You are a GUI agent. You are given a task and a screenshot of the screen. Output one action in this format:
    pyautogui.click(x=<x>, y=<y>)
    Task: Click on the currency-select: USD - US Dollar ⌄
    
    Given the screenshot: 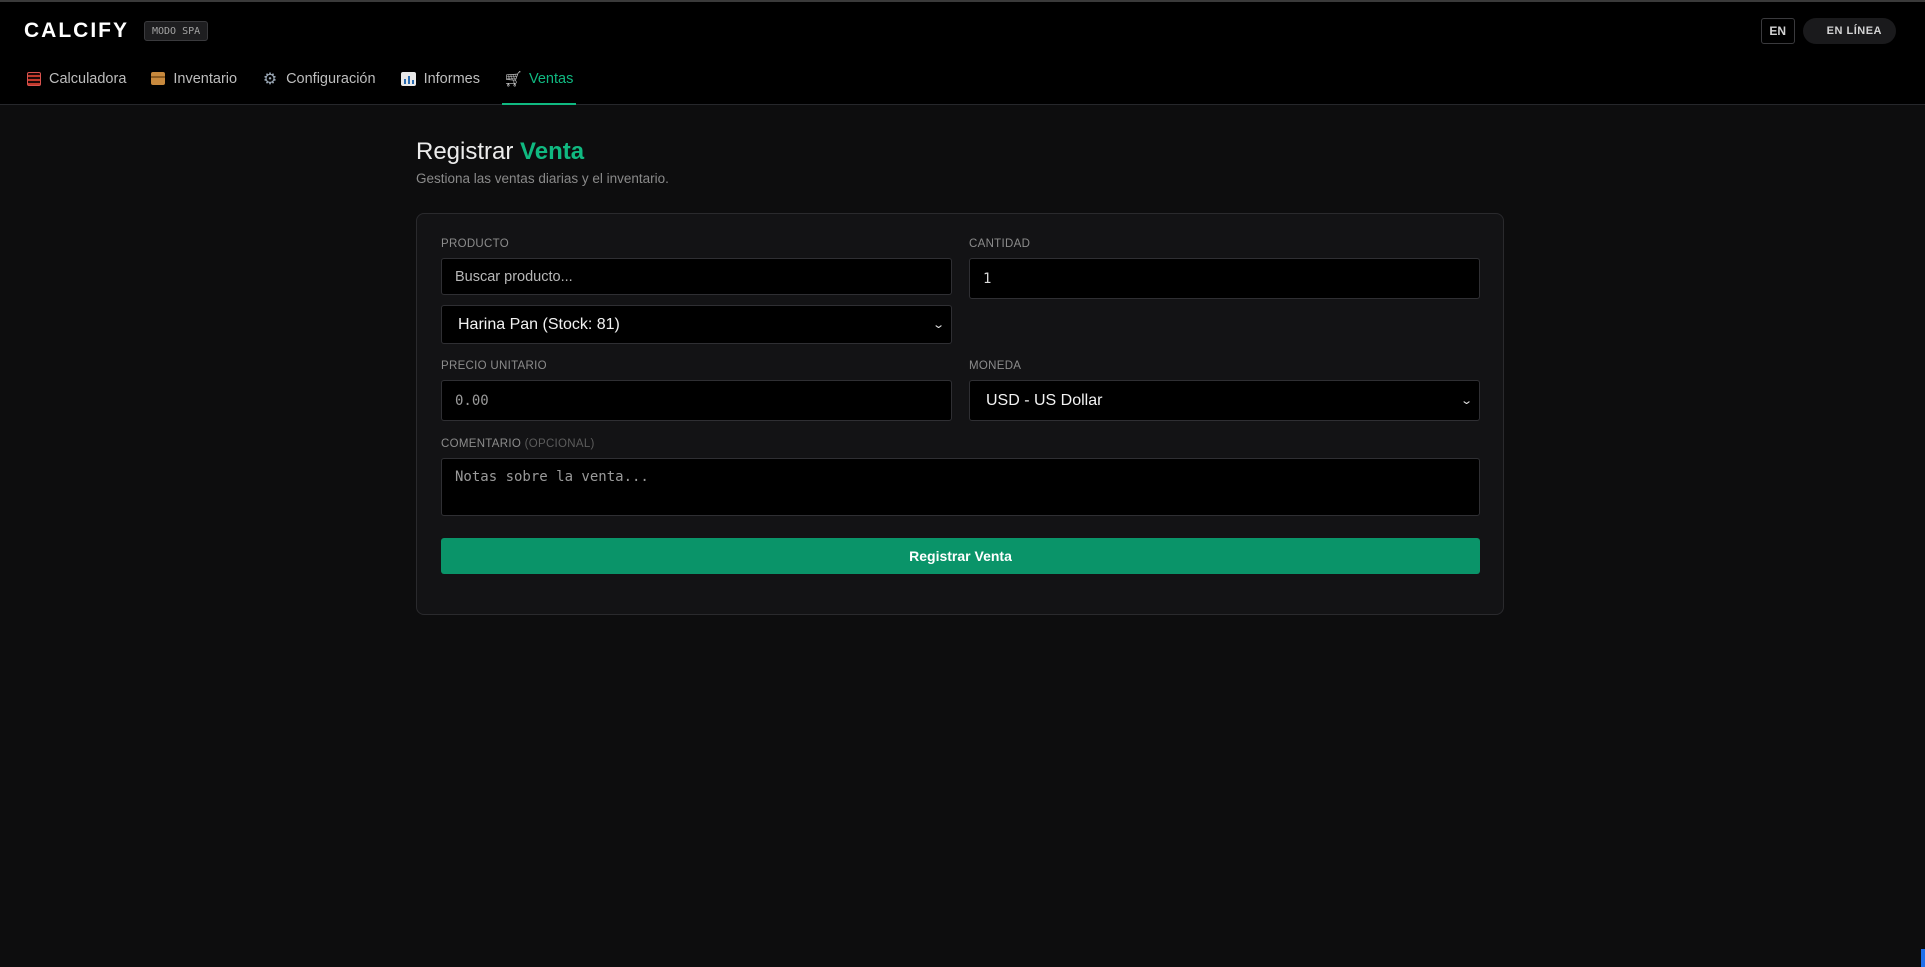 What is the action you would take?
    pyautogui.click(x=1224, y=400)
    